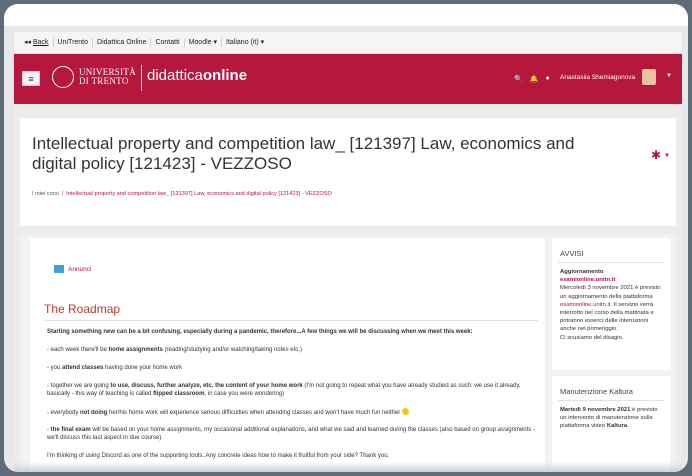 Image resolution: width=692 pixels, height=476 pixels. I want to click on bell-icon: 🔔, so click(534, 79).